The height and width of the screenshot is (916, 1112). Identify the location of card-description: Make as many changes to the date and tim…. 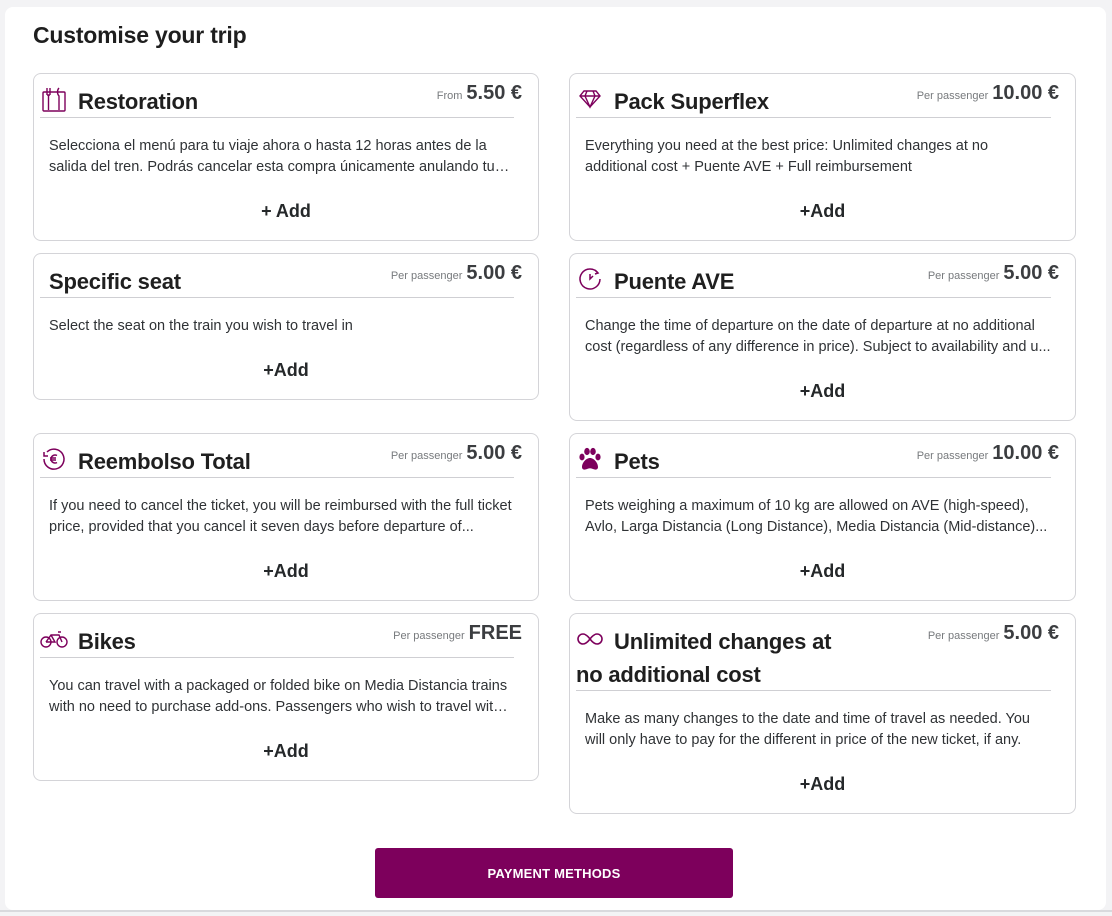
(807, 729).